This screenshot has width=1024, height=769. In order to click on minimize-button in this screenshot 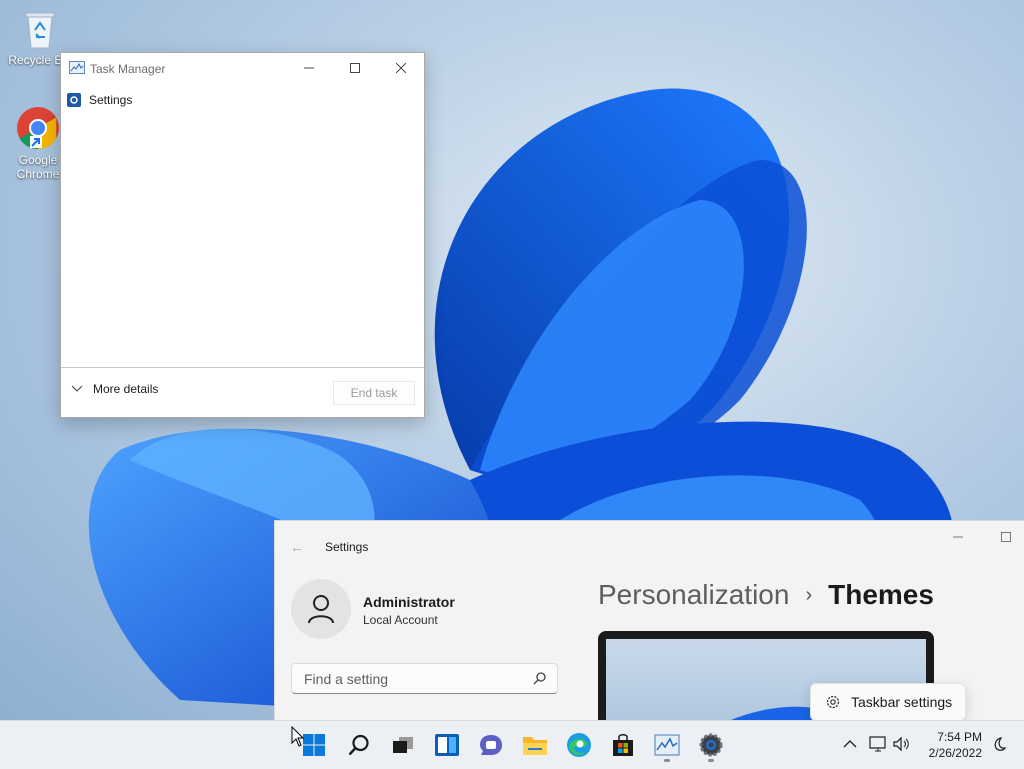, I will do `click(309, 68)`.